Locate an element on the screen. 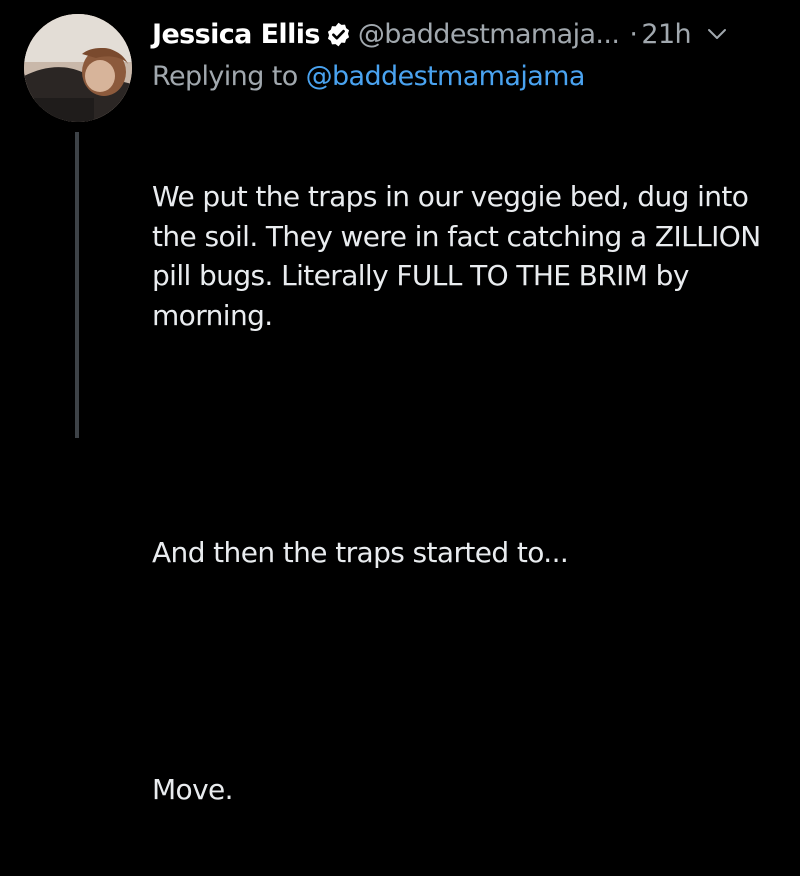 This screenshot has height=876, width=800. tweet-header: Jessica Ellis @baddestmamaja... · 21h is located at coordinates (467, 34).